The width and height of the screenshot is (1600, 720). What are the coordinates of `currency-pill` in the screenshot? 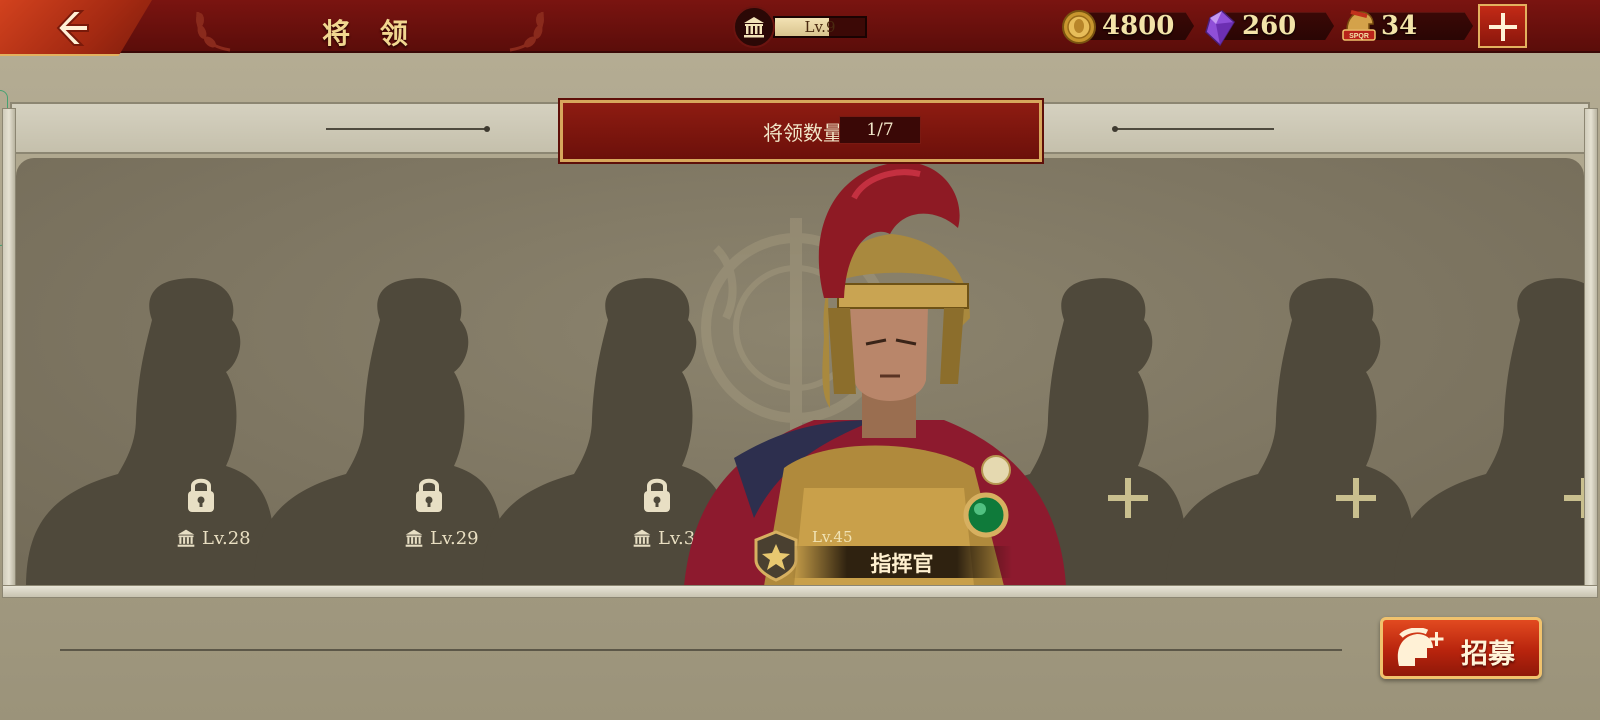 It's located at (1418, 26).